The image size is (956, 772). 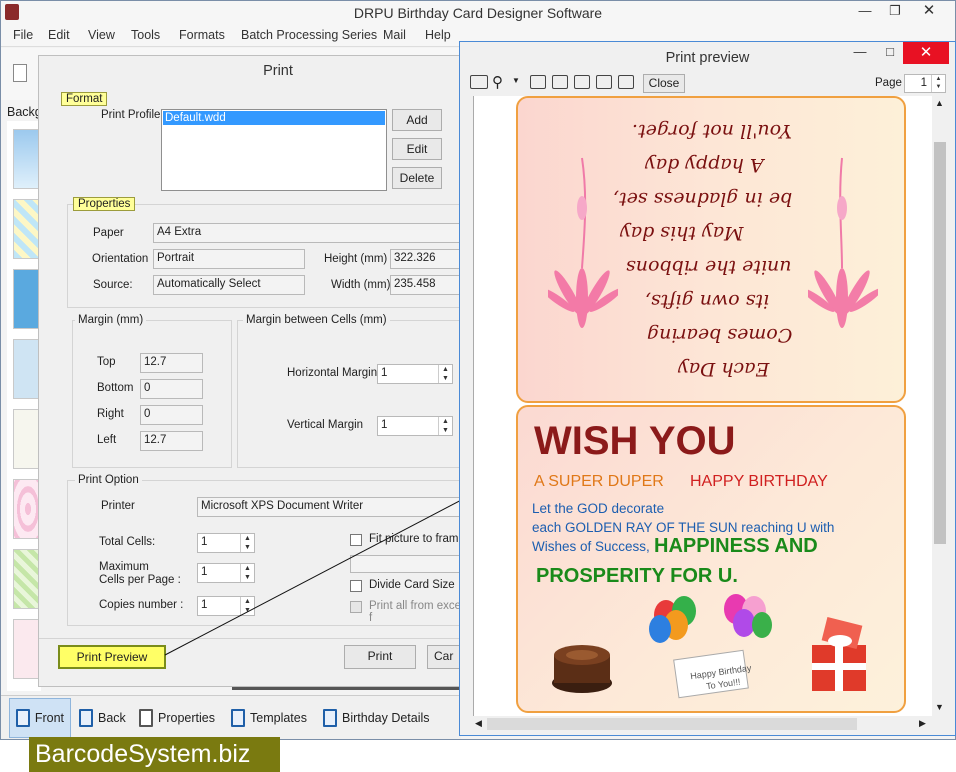 What do you see at coordinates (682, 233) in the screenshot?
I see `verse-line: May this day` at bounding box center [682, 233].